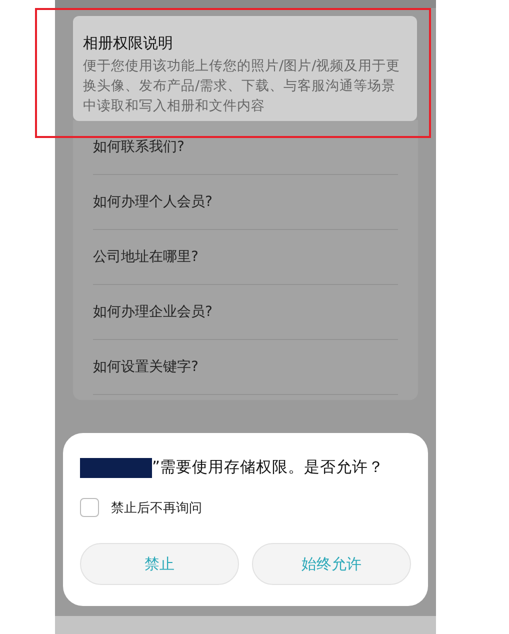  I want to click on checkbox, so click(89, 507).